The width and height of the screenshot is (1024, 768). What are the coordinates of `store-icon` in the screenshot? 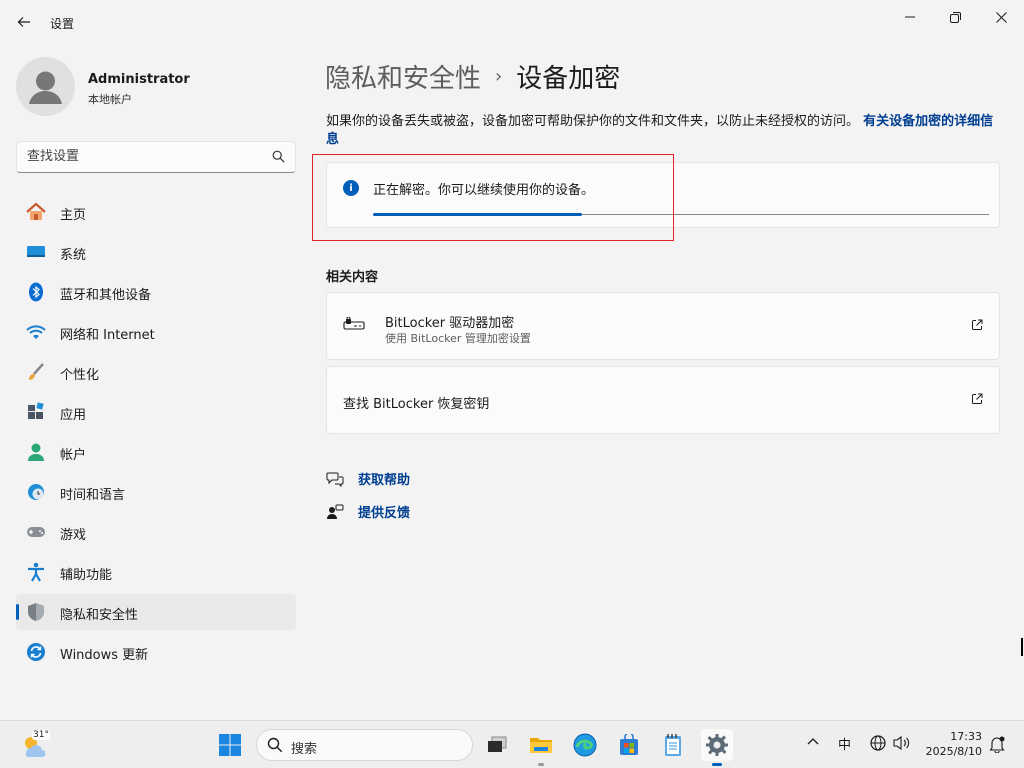 It's located at (629, 744).